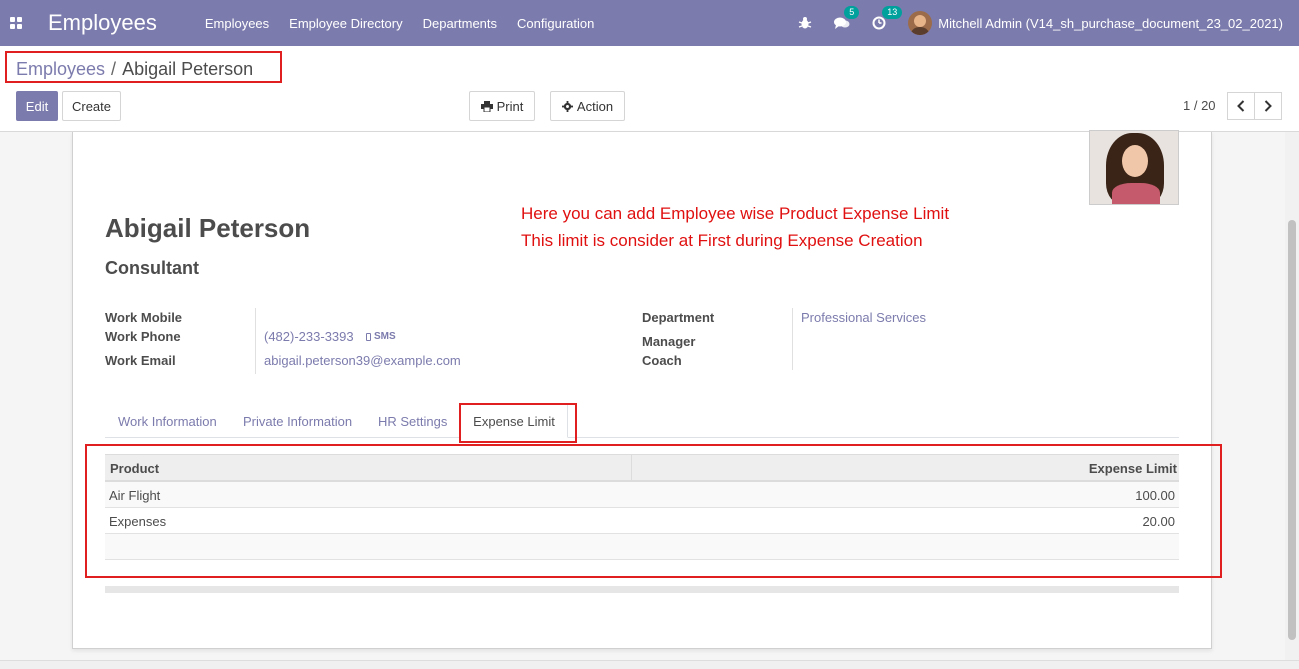 This screenshot has height=669, width=1299. Describe the element at coordinates (345, 23) in the screenshot. I see `menu-item-employee-directory: Employee Directory` at that location.